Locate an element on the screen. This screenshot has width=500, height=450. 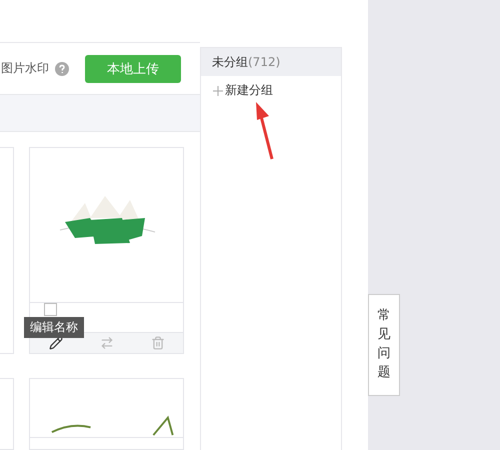
help-icon is located at coordinates (62, 69).